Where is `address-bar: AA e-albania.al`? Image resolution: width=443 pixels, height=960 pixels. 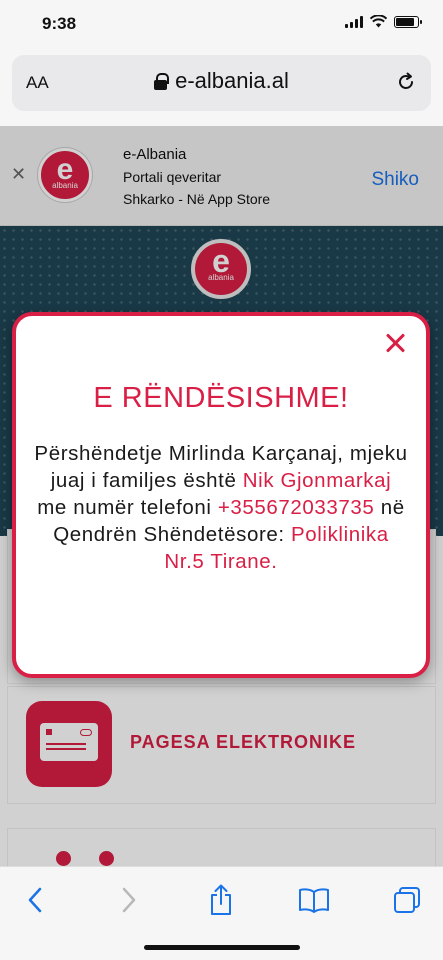 address-bar: AA e-albania.al is located at coordinates (221, 83).